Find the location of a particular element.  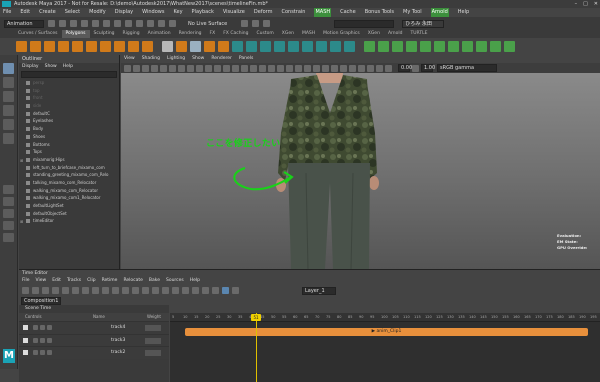

menu-set-select: Animation is located at coordinates (24, 23).